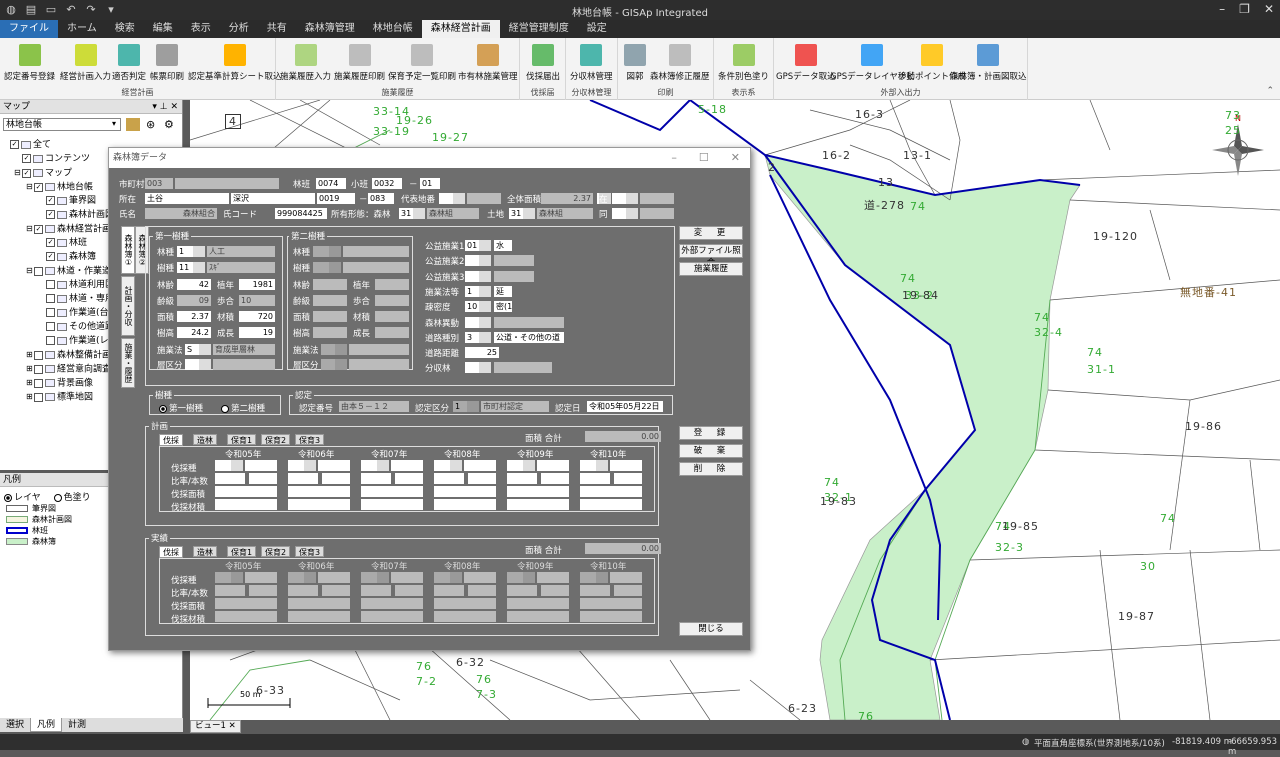 This screenshot has width=1280, height=757. What do you see at coordinates (159, 183) in the screenshot?
I see `city-code-field: 003` at bounding box center [159, 183].